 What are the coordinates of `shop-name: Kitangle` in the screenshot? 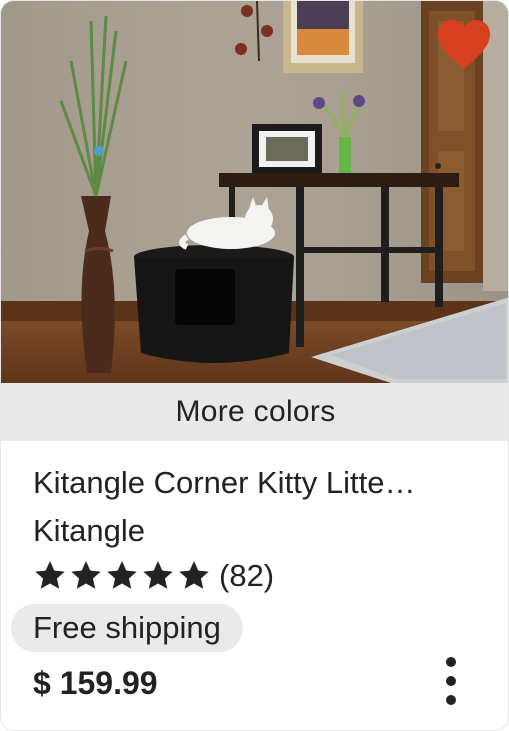 It's located at (89, 531).